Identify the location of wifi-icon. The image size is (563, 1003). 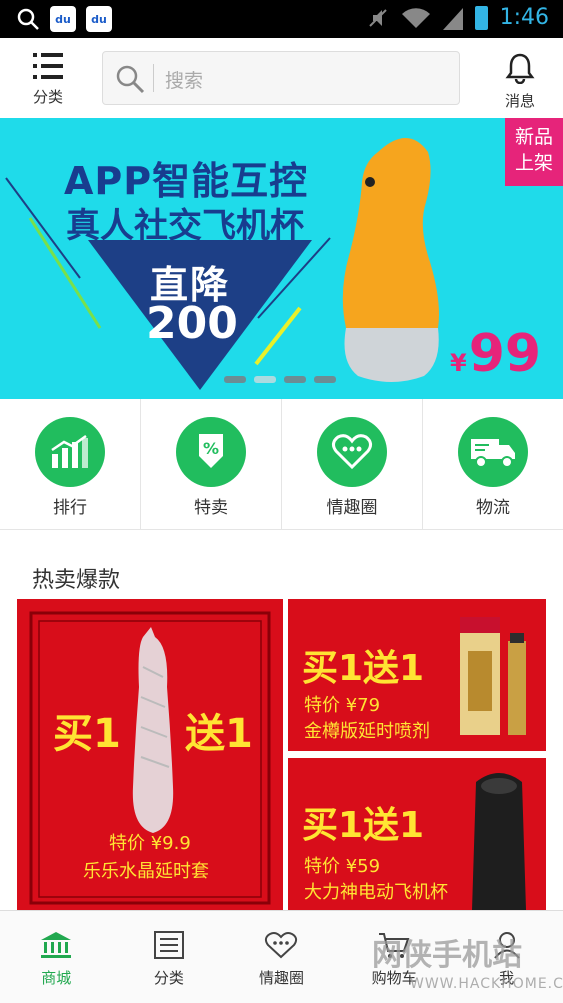
(415, 17).